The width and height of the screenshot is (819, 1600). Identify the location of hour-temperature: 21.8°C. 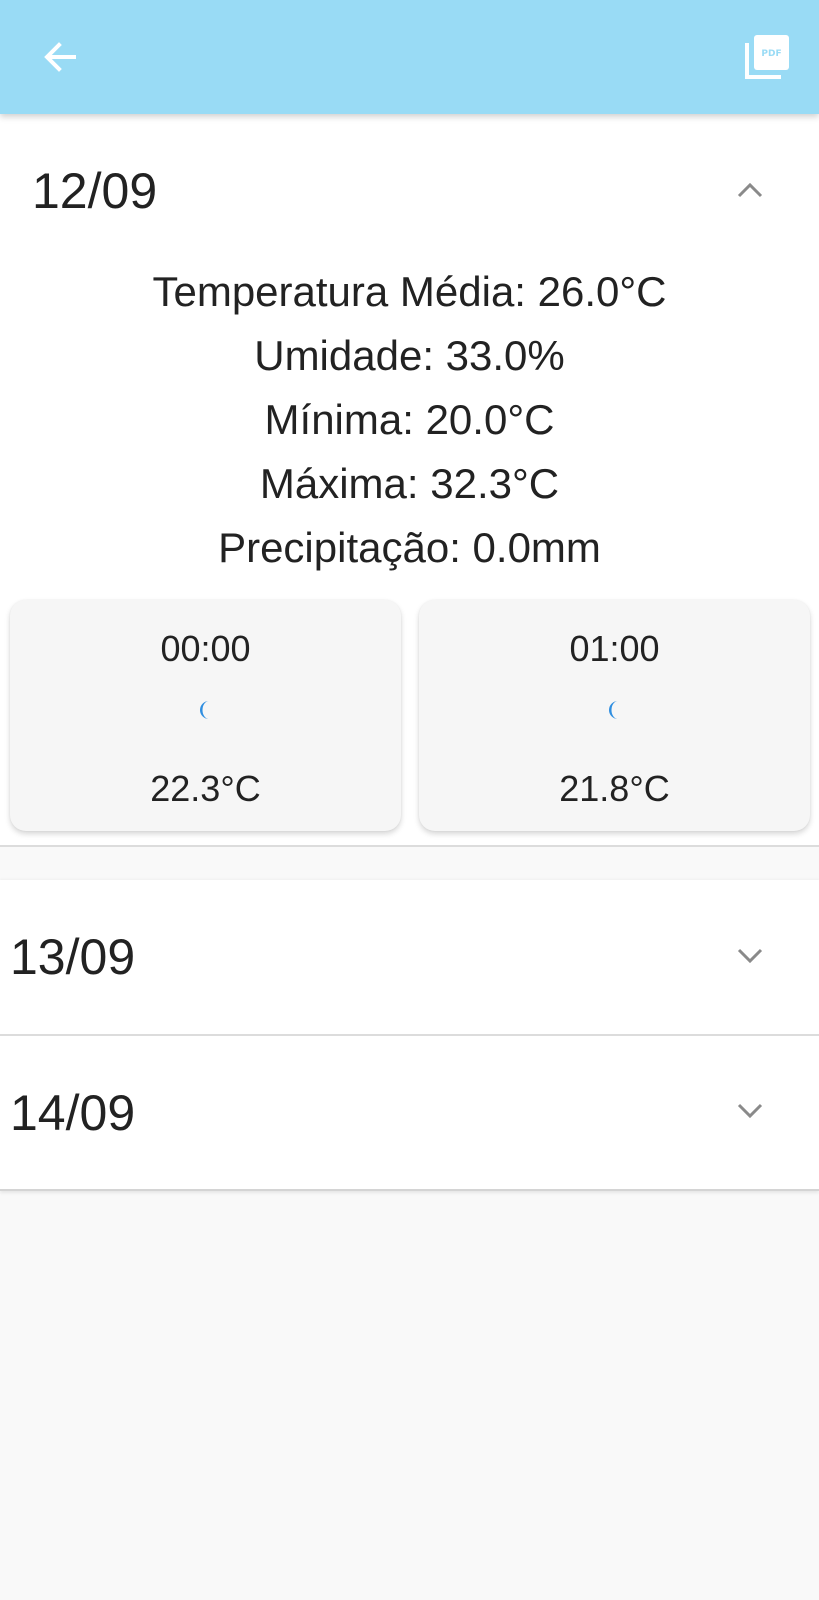
(614, 788).